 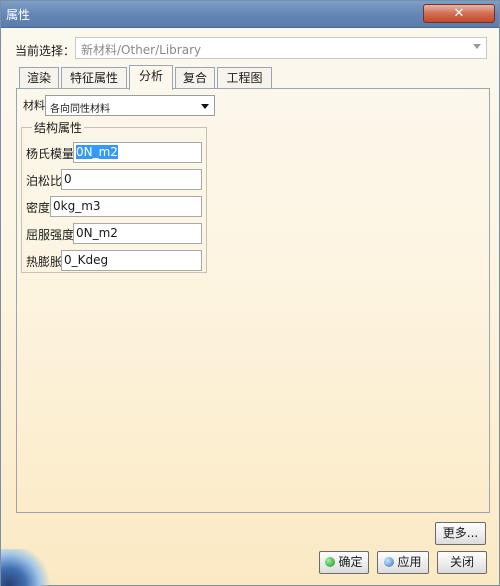 I want to click on tab-render: 渲染, so click(x=39, y=78).